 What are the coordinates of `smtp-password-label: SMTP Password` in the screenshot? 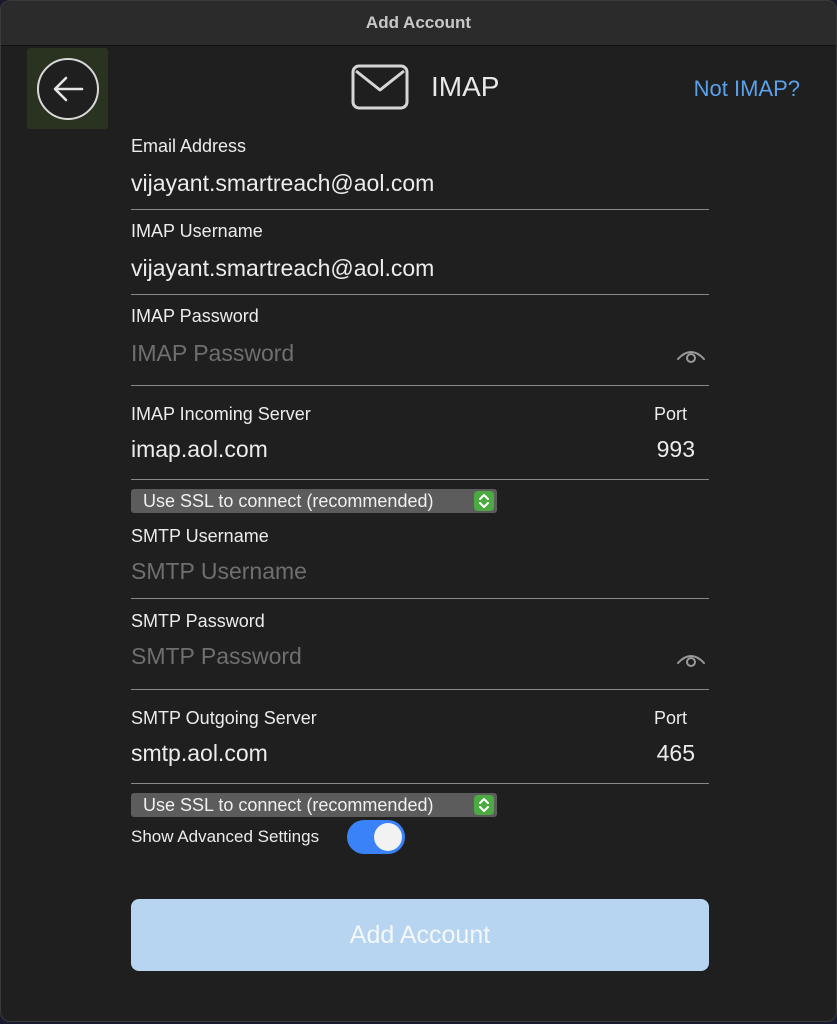 It's located at (198, 621).